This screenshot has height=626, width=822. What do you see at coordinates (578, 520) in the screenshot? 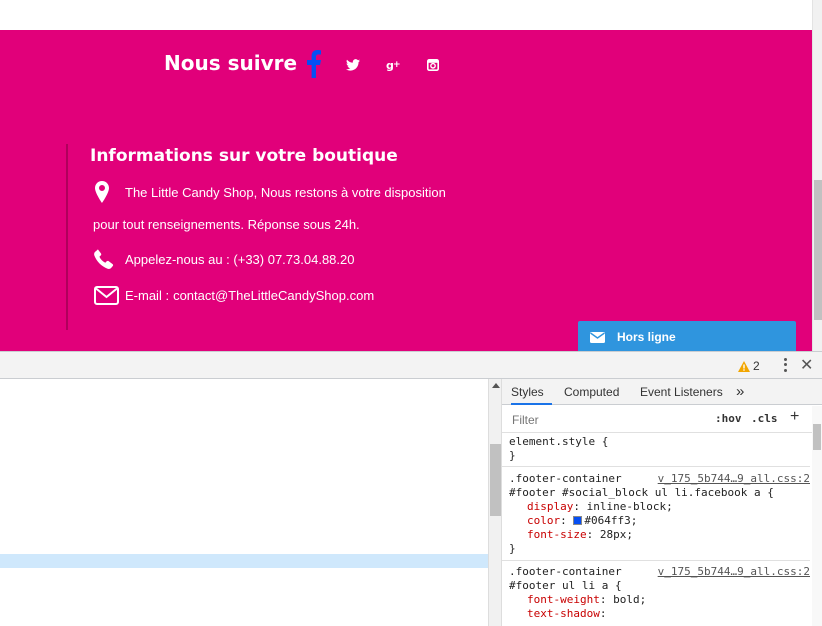
I see `color-swatch` at bounding box center [578, 520].